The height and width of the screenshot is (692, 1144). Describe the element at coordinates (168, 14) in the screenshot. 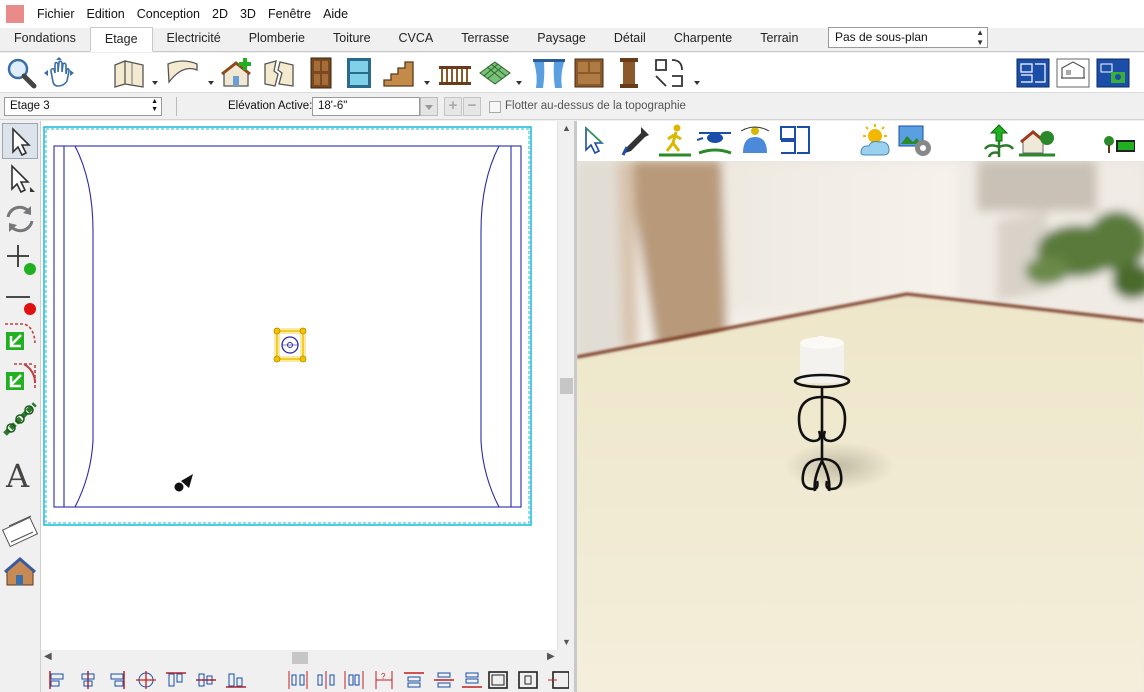

I see `menu-conception: Conception` at that location.